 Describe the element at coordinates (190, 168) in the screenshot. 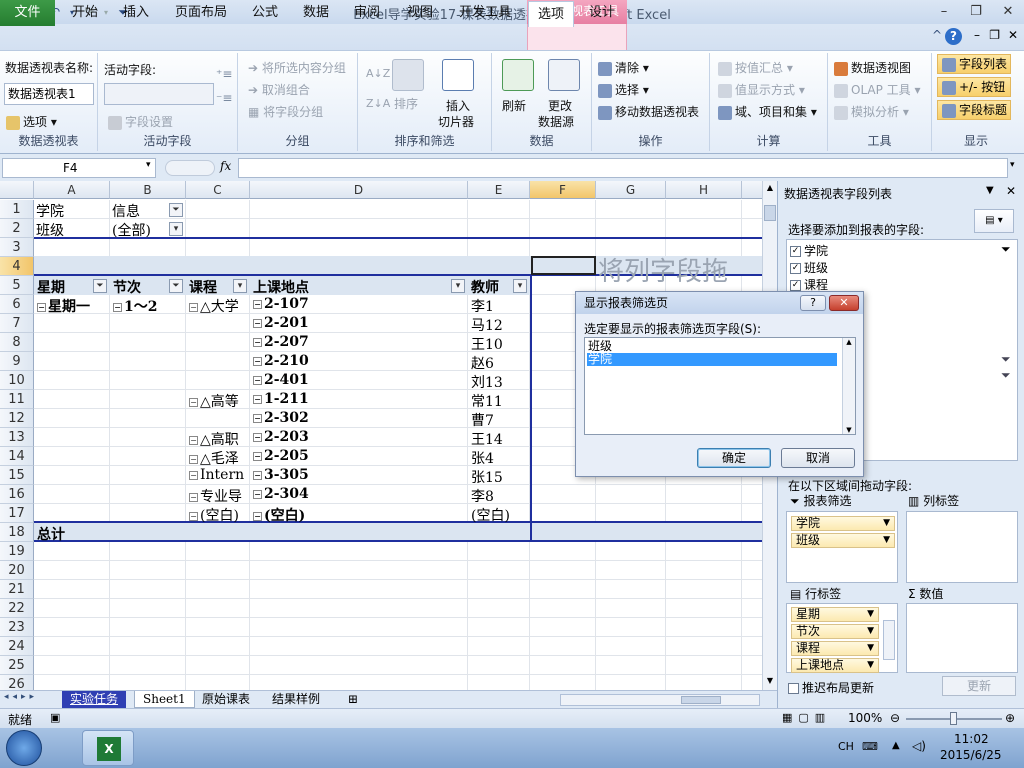

I see `formula-bar-resize-handle` at that location.